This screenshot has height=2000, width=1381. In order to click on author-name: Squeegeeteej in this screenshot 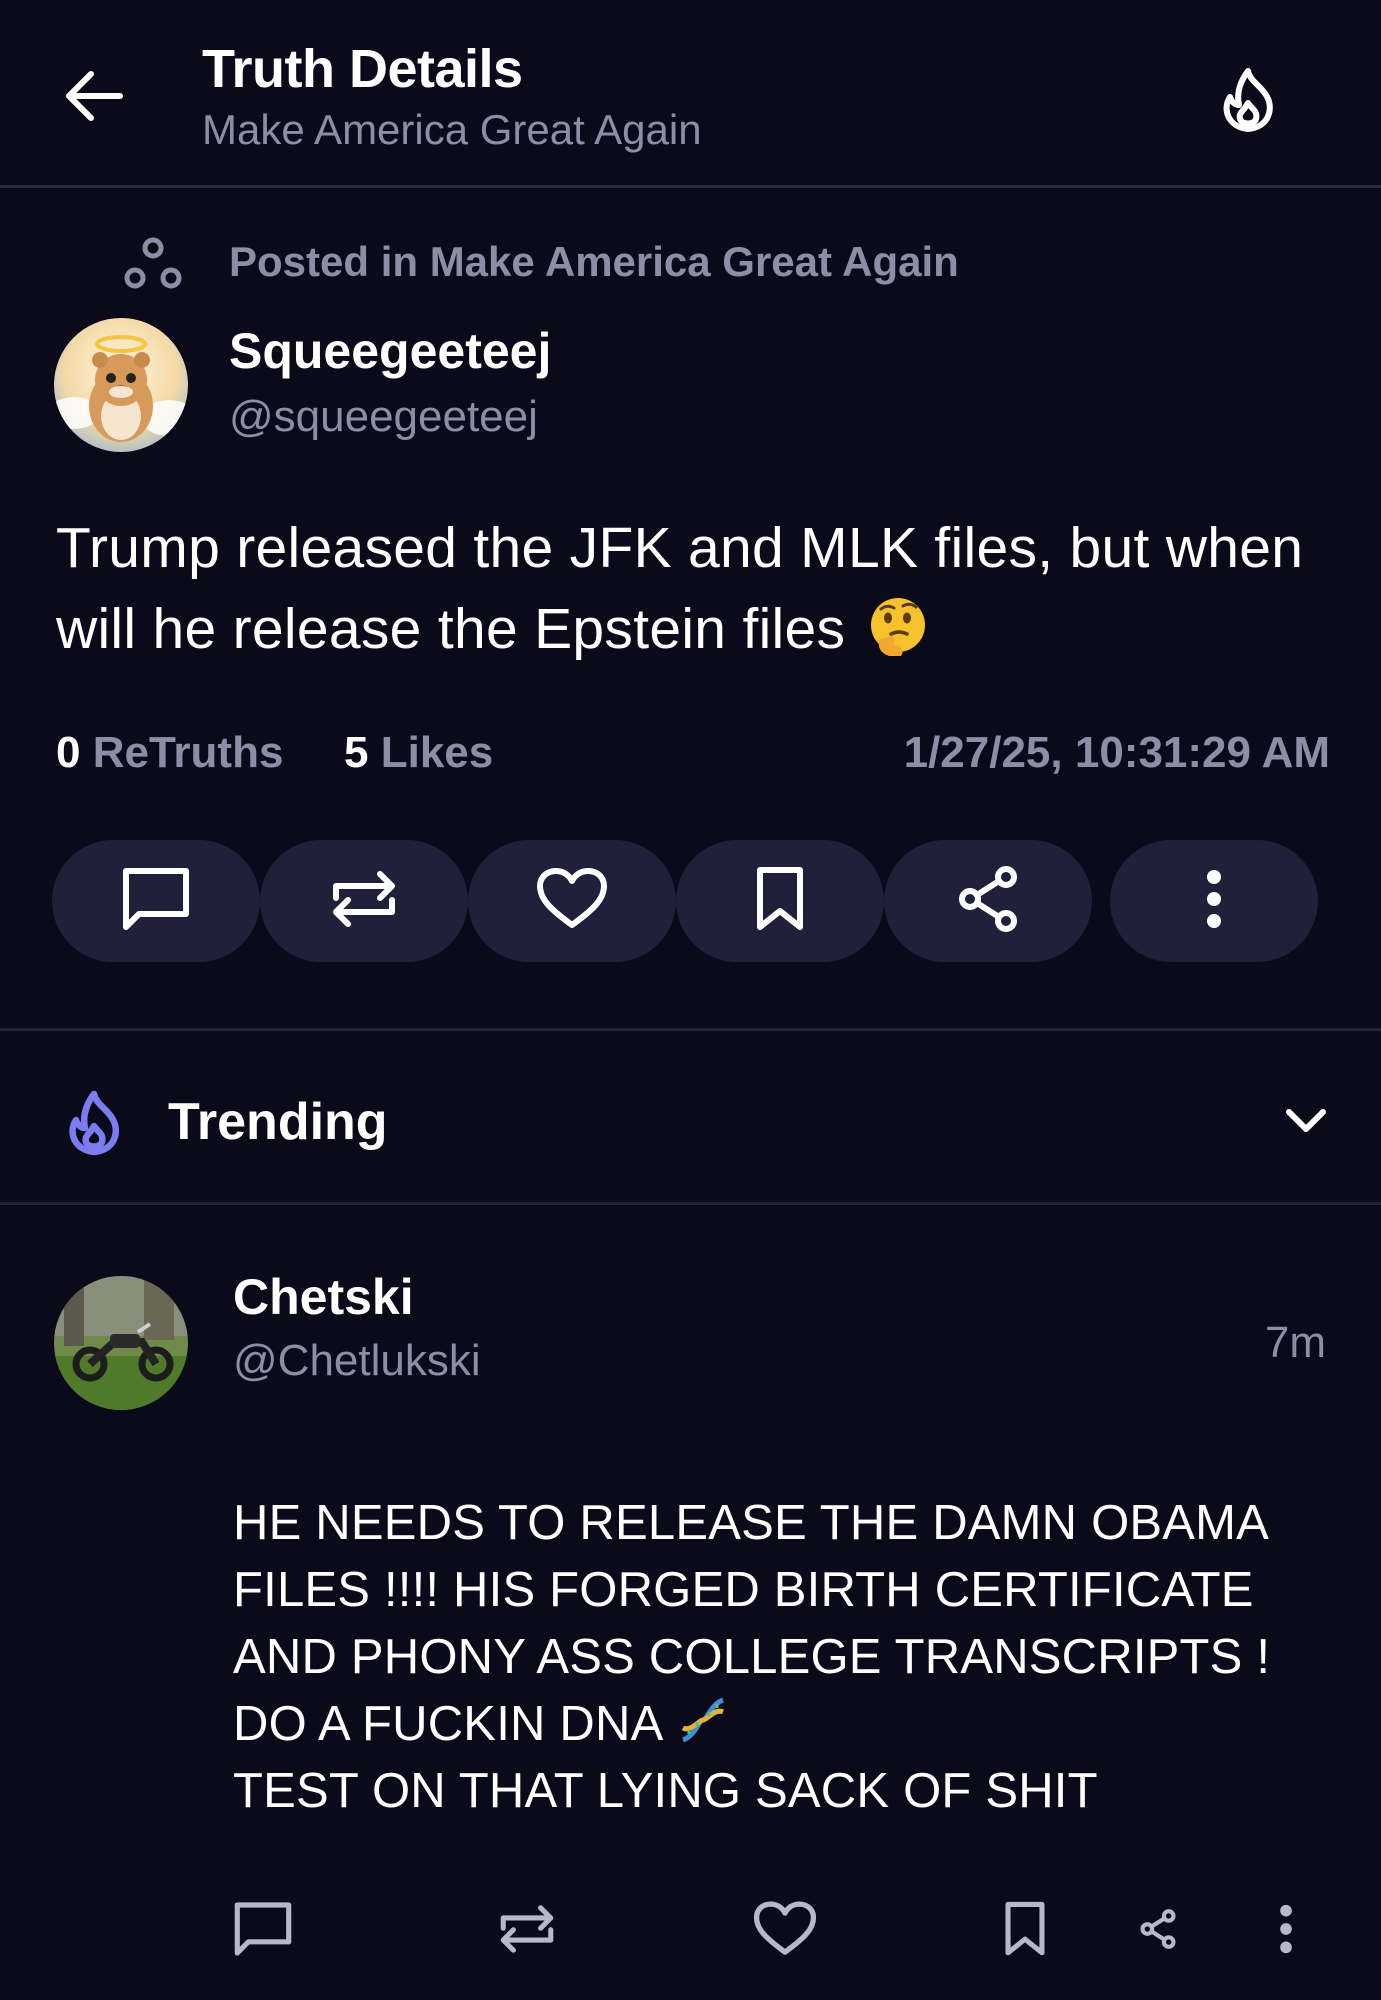, I will do `click(390, 351)`.